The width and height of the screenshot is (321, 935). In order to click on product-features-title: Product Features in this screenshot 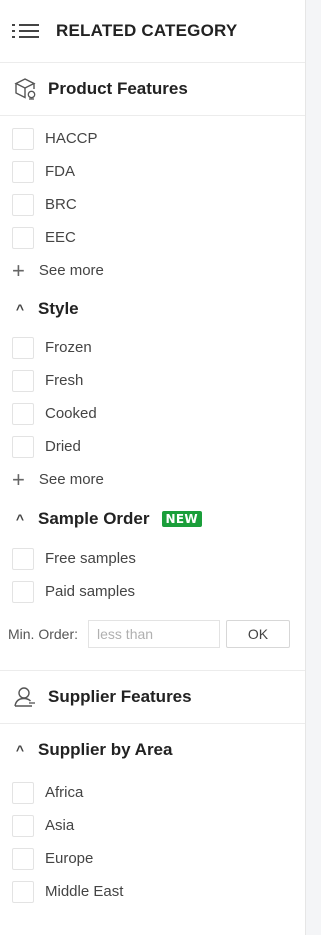, I will do `click(118, 88)`.